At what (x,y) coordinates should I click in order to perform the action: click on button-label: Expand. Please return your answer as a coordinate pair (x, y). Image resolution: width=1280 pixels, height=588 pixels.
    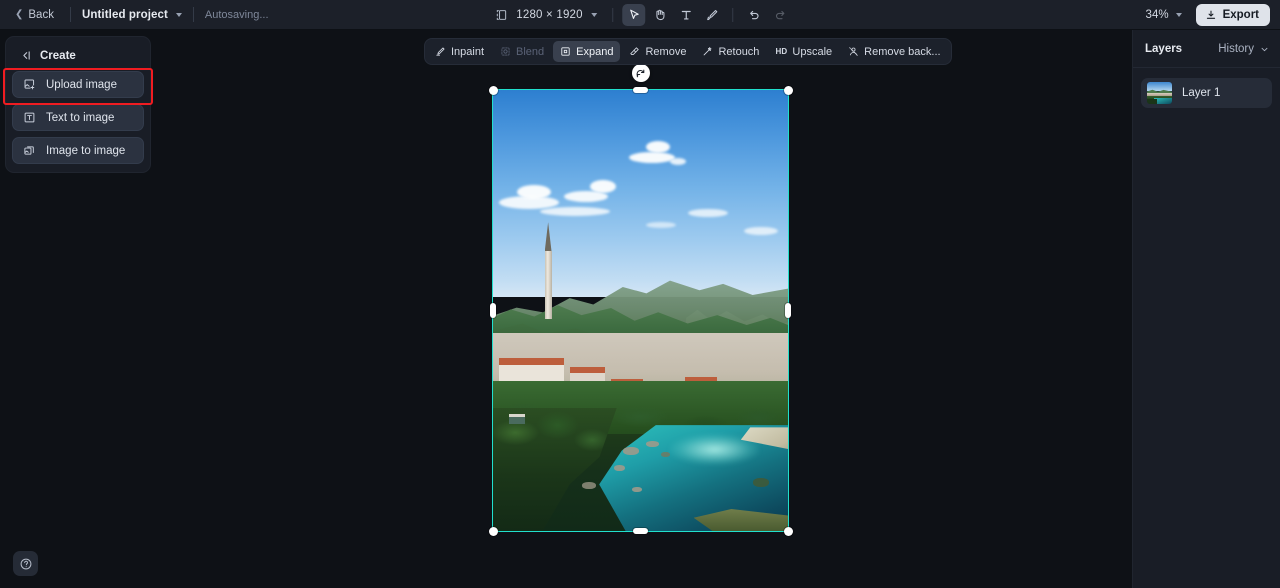
    Looking at the image, I should click on (595, 51).